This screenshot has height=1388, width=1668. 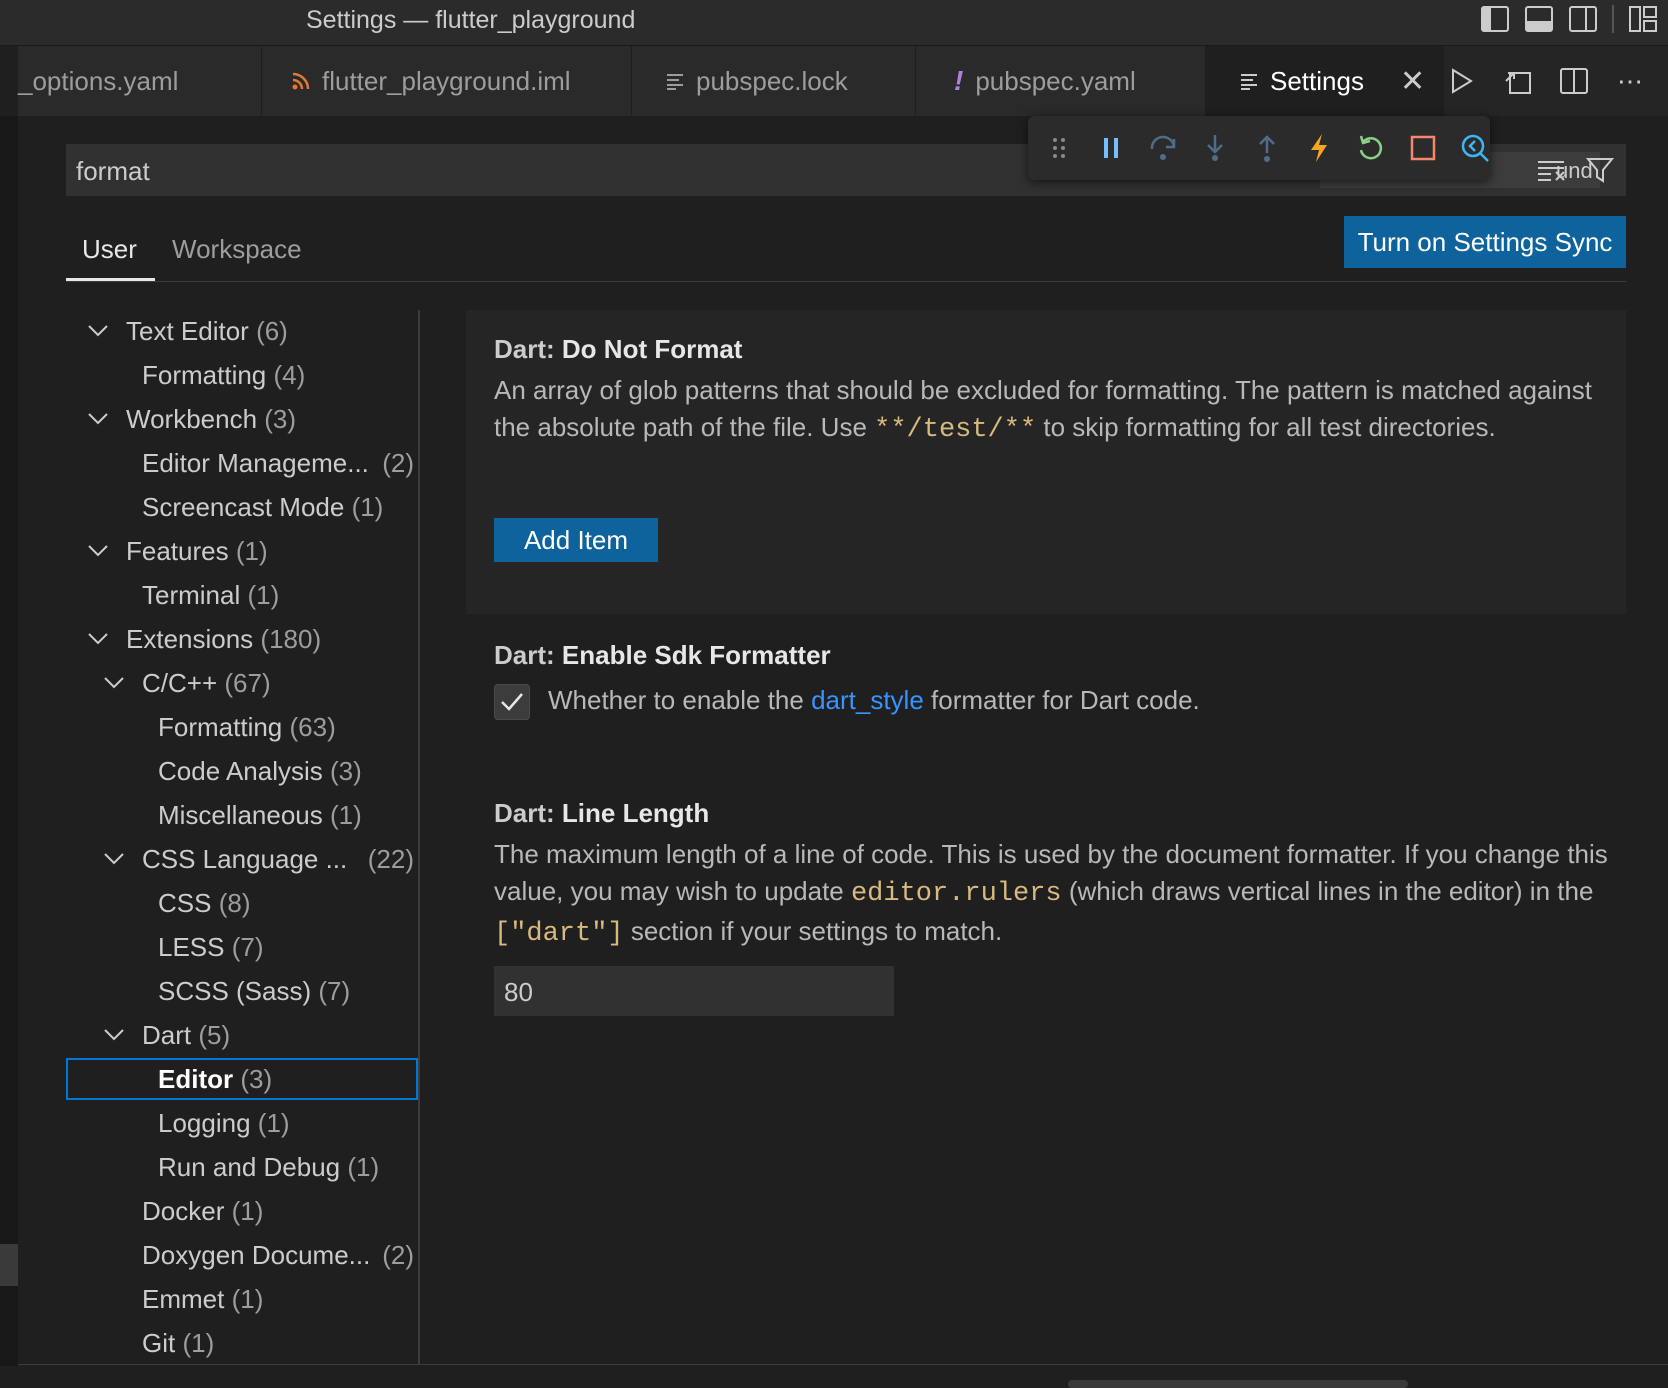 What do you see at coordinates (1371, 148) in the screenshot?
I see `restart-icon` at bounding box center [1371, 148].